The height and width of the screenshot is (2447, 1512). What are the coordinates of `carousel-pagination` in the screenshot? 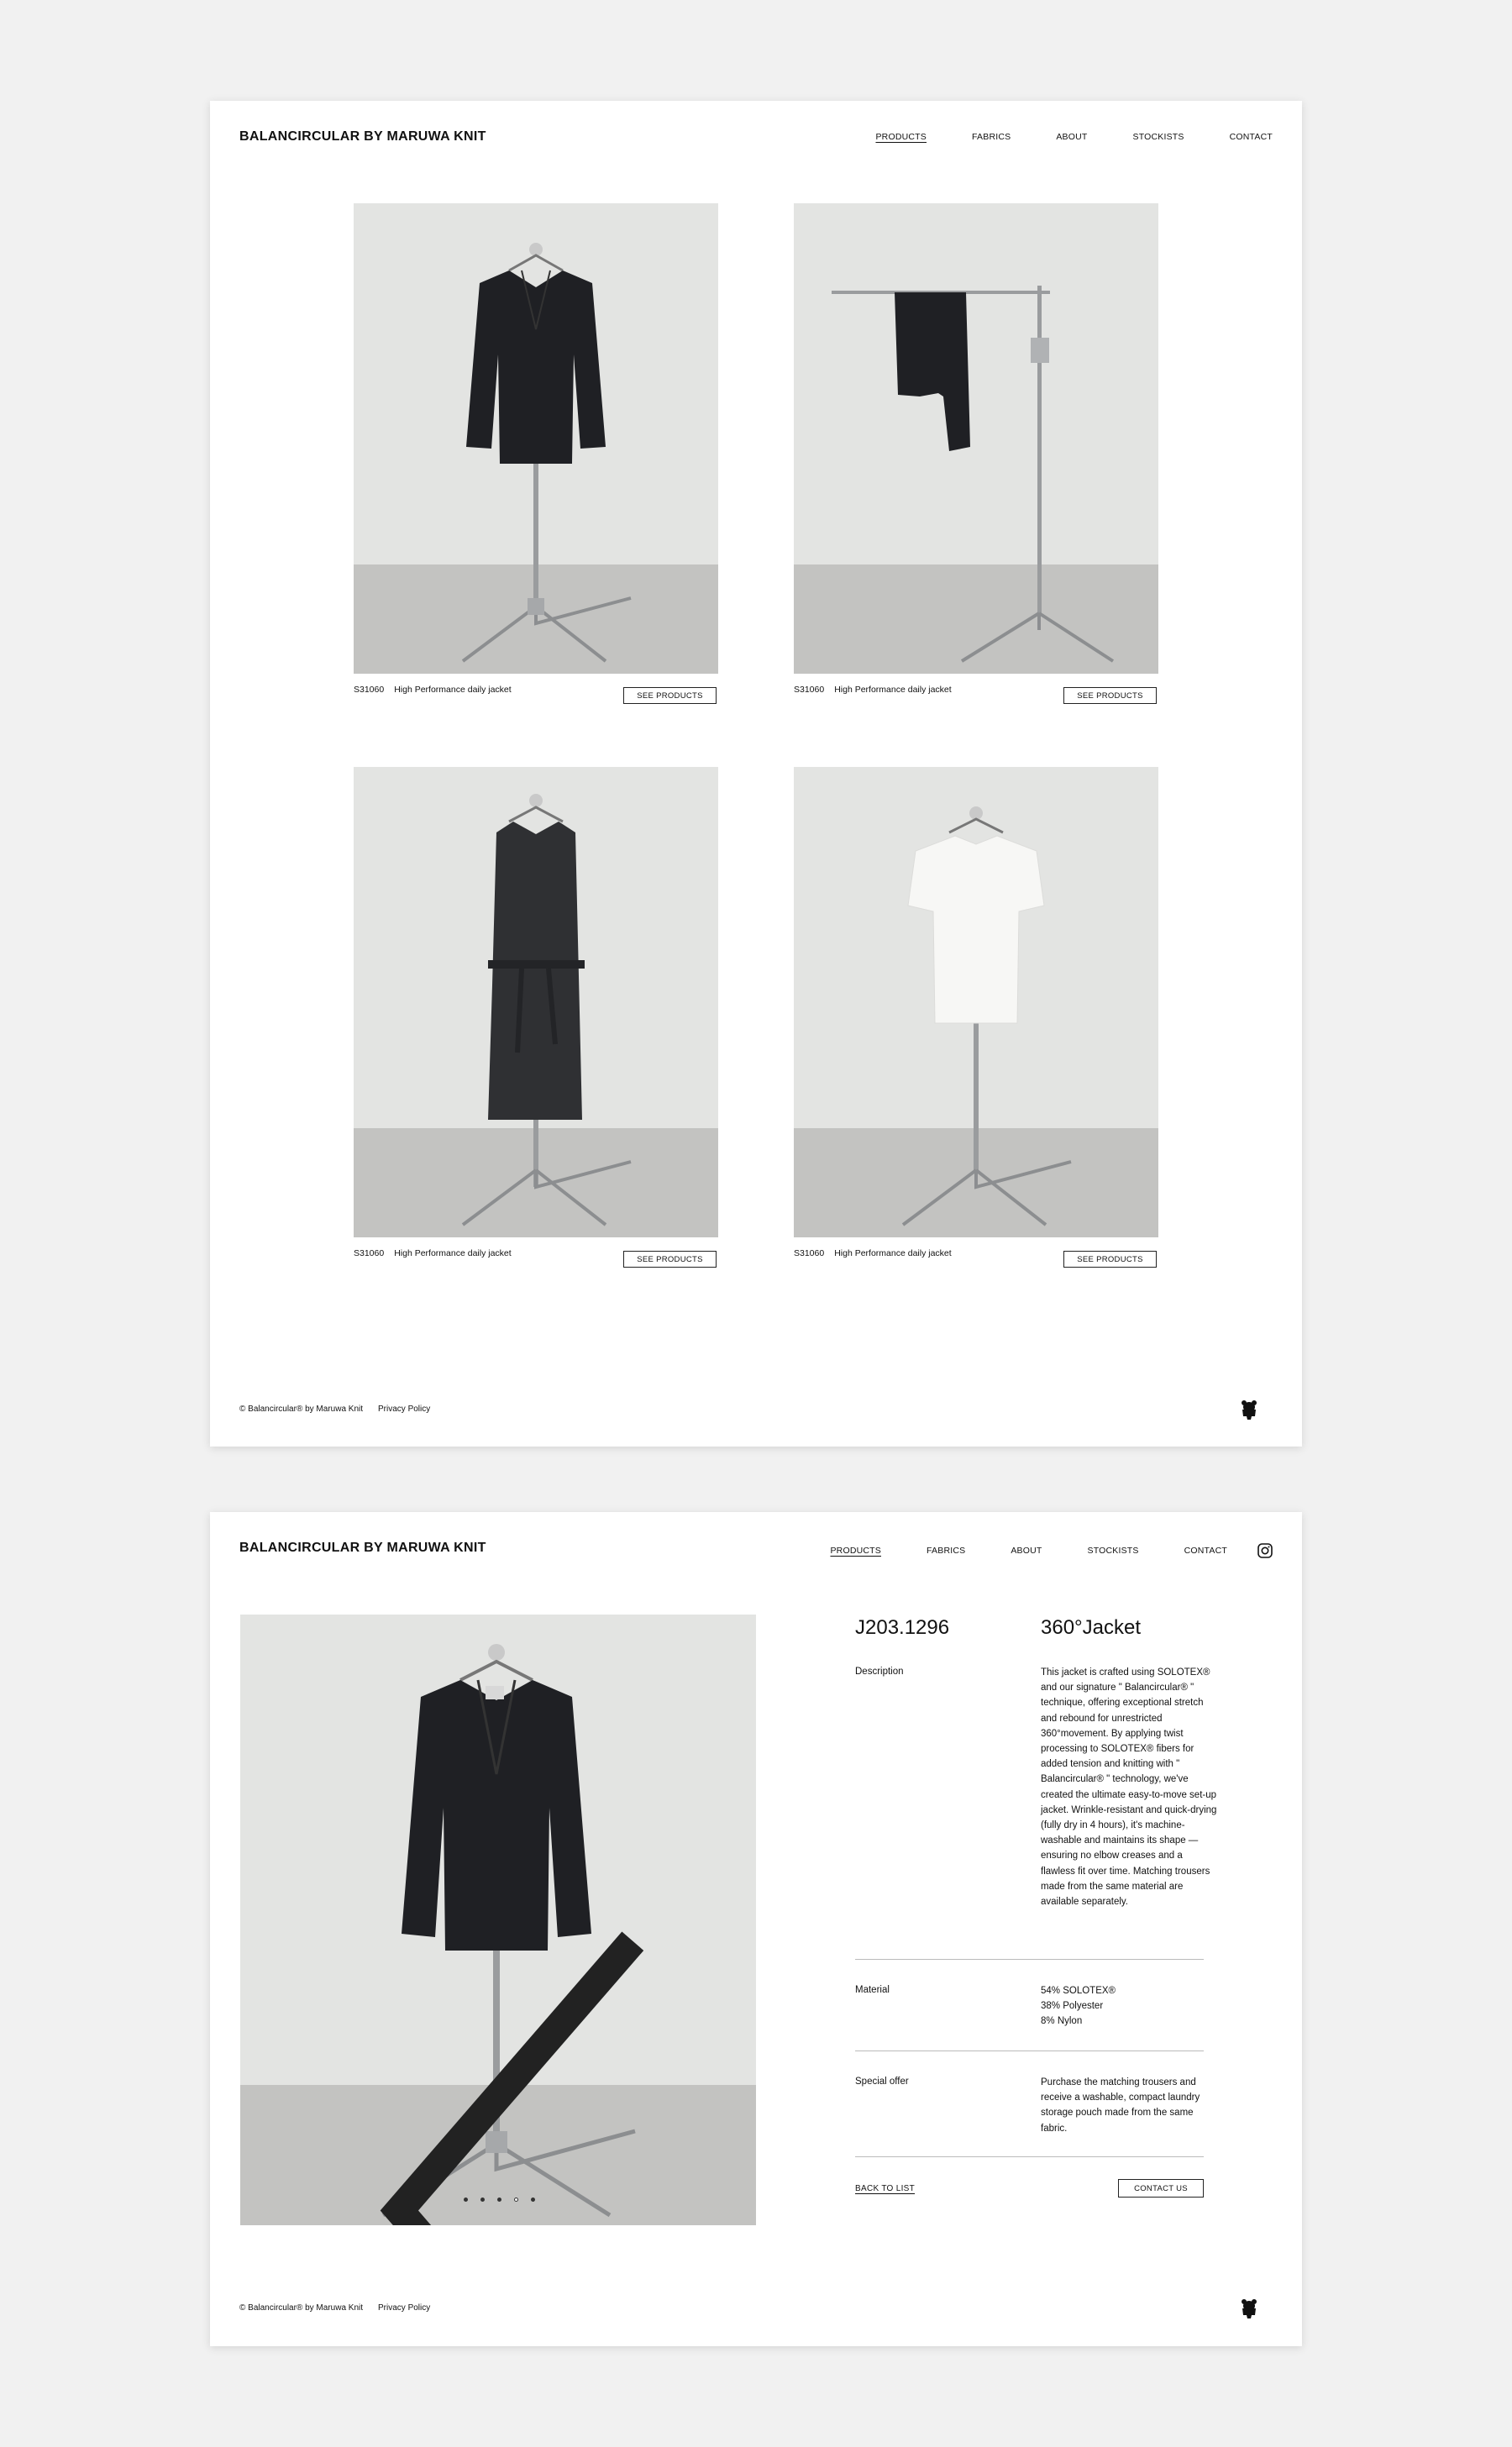 It's located at (506, 2200).